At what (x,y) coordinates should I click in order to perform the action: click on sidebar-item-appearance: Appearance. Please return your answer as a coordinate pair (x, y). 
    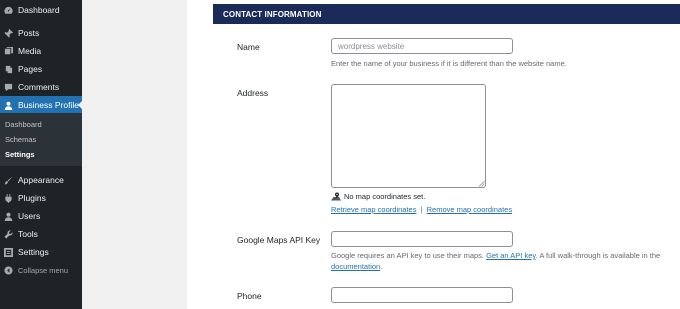
    Looking at the image, I should click on (41, 180).